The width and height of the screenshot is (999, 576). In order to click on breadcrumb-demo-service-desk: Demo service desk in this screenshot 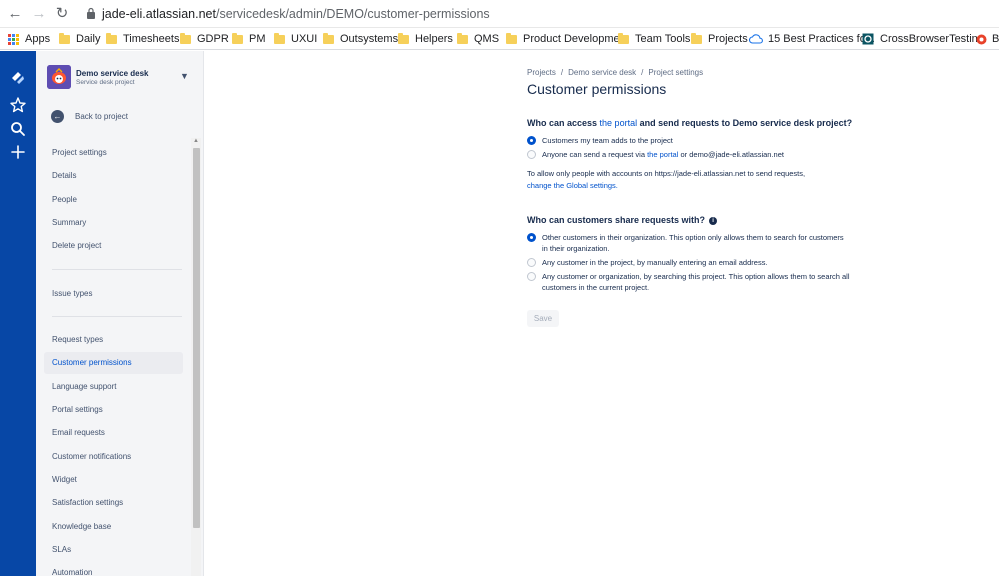, I will do `click(602, 72)`.